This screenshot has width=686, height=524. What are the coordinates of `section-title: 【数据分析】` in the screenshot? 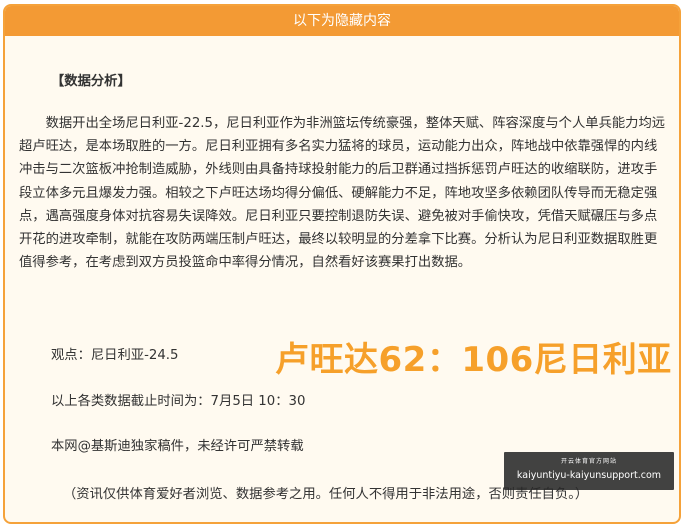 It's located at (91, 81).